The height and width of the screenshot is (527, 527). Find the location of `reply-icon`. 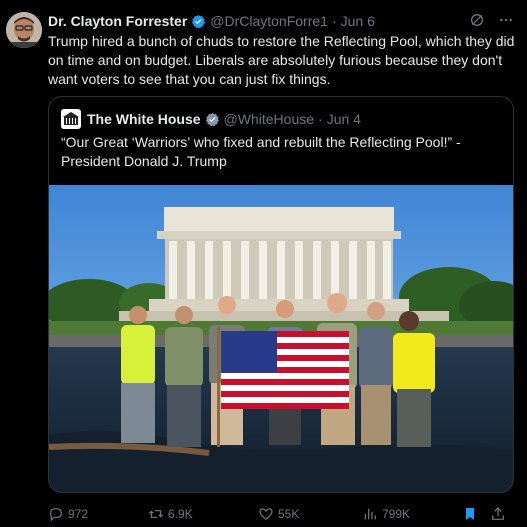

reply-icon is located at coordinates (56, 514).